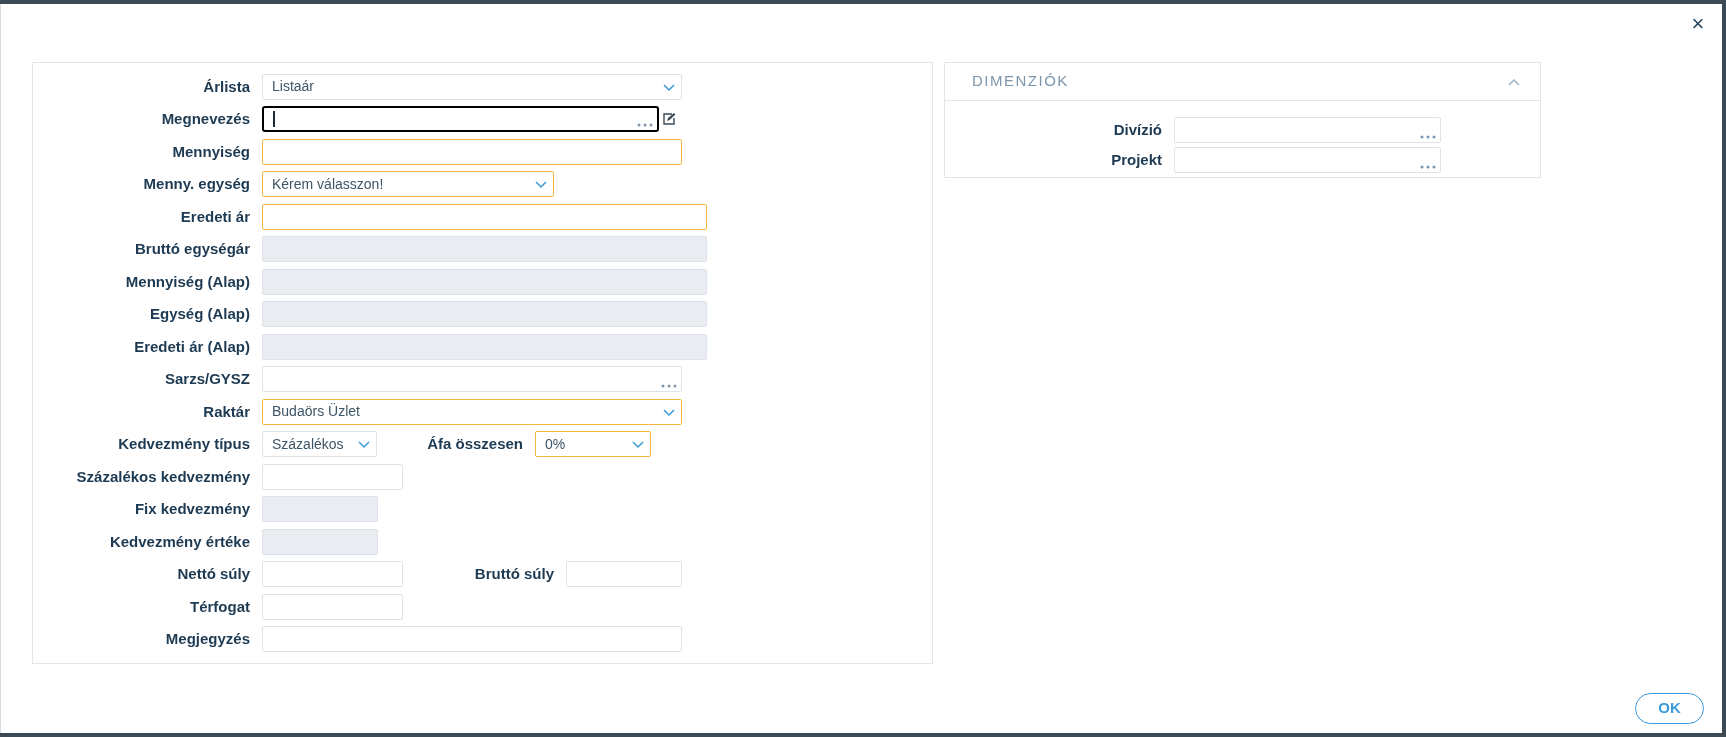  Describe the element at coordinates (274, 119) in the screenshot. I see `text-cursor` at that location.